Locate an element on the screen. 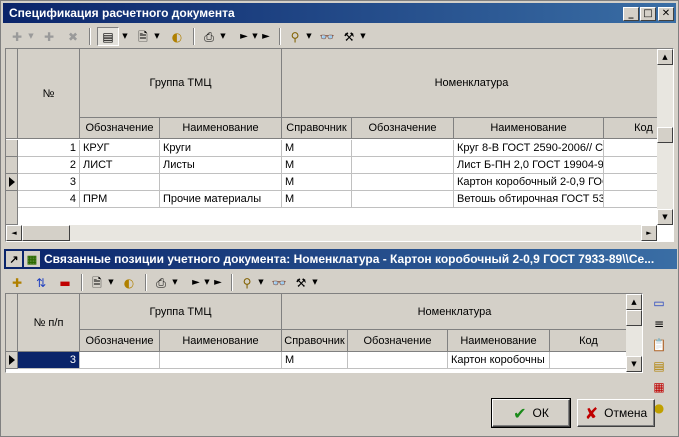 Image resolution: width=679 pixels, height=437 pixels. list-icon: ≡ is located at coordinates (659, 324).